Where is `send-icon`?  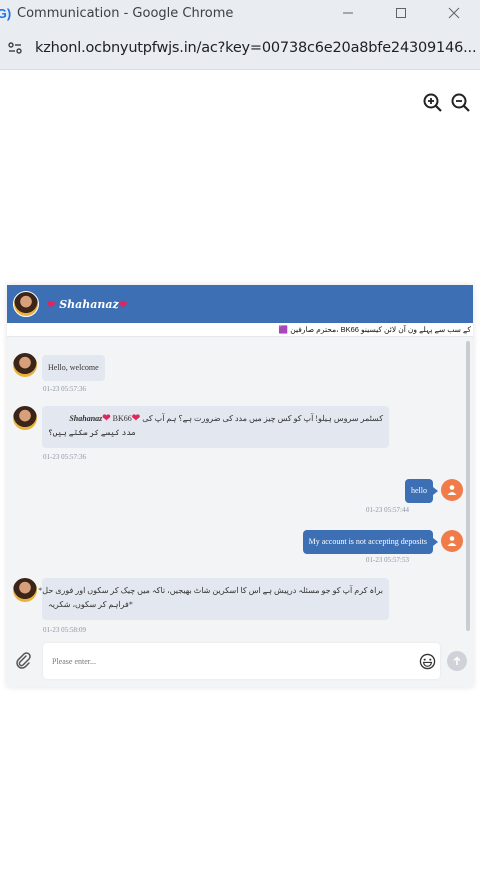
send-icon is located at coordinates (457, 660).